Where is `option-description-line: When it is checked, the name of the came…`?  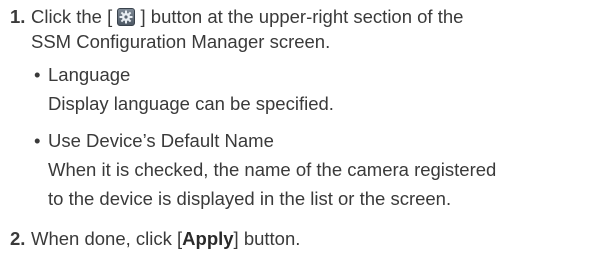 option-description-line: When it is checked, the name of the came… is located at coordinates (272, 169).